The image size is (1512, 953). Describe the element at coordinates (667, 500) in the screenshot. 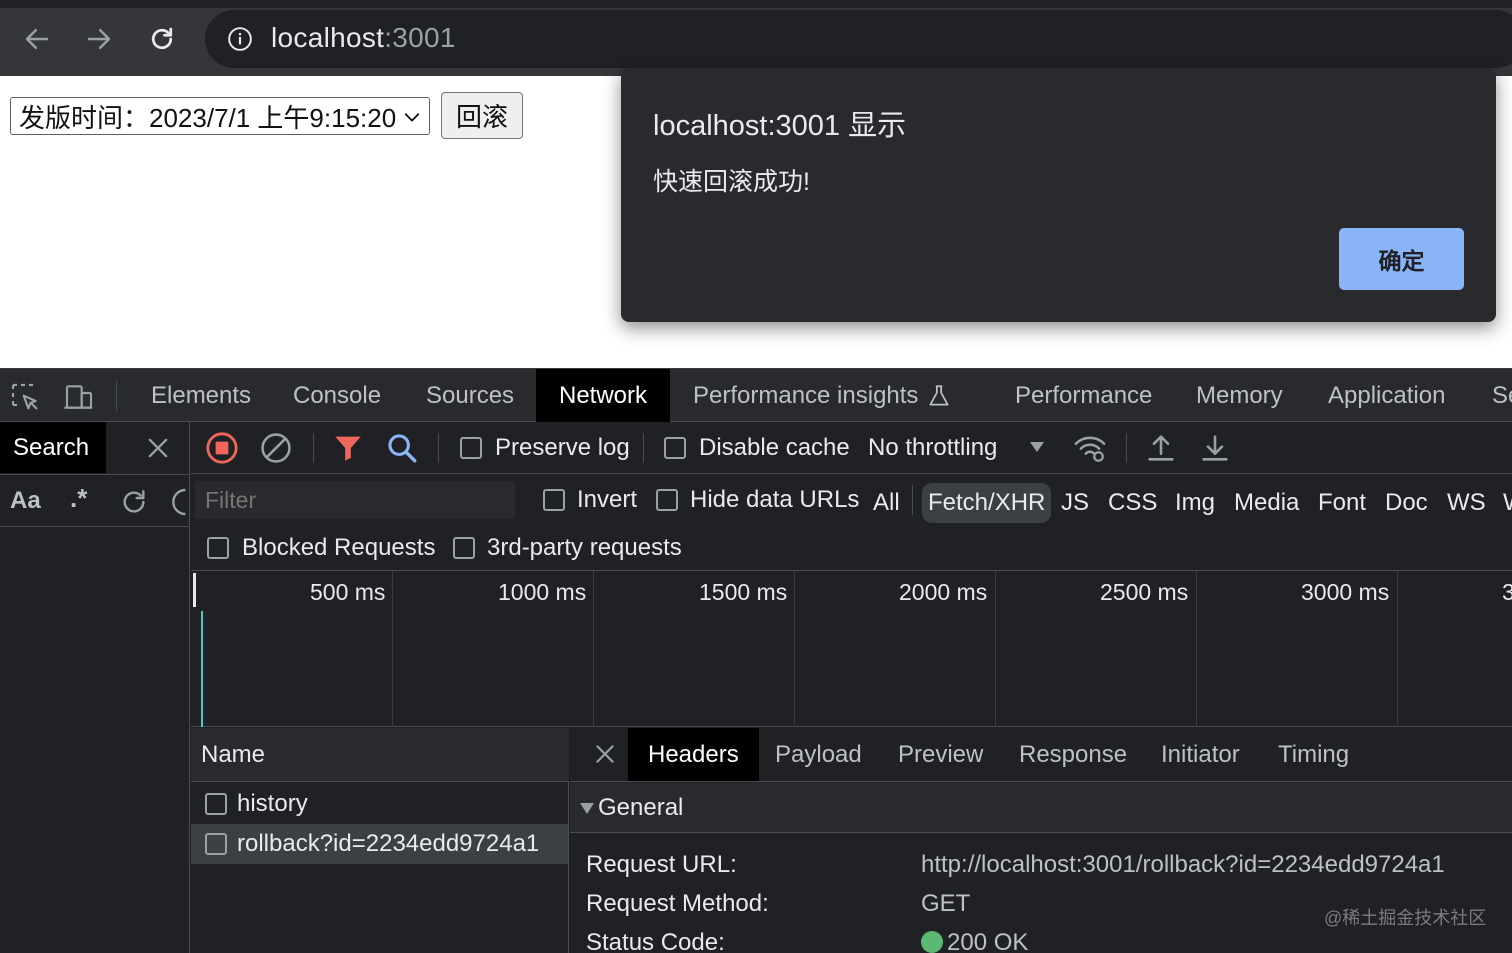

I see `hide-data-urls-checkbox` at that location.